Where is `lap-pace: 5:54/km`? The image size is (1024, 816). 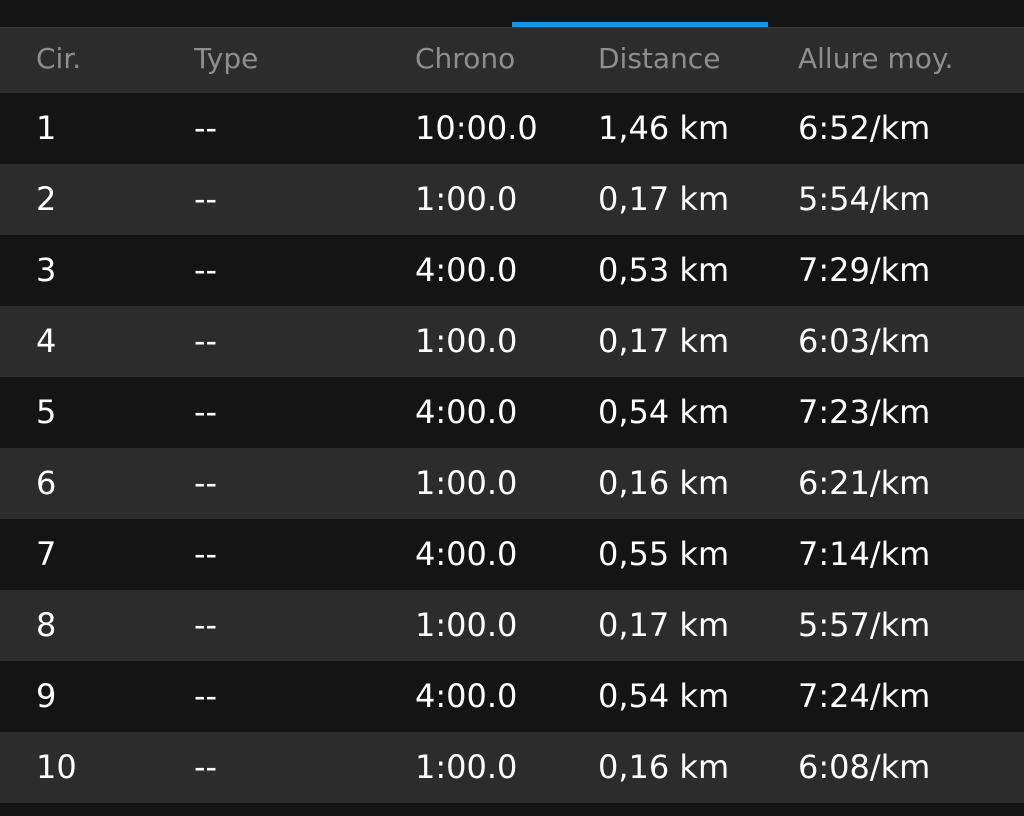 lap-pace: 5:54/km is located at coordinates (864, 199).